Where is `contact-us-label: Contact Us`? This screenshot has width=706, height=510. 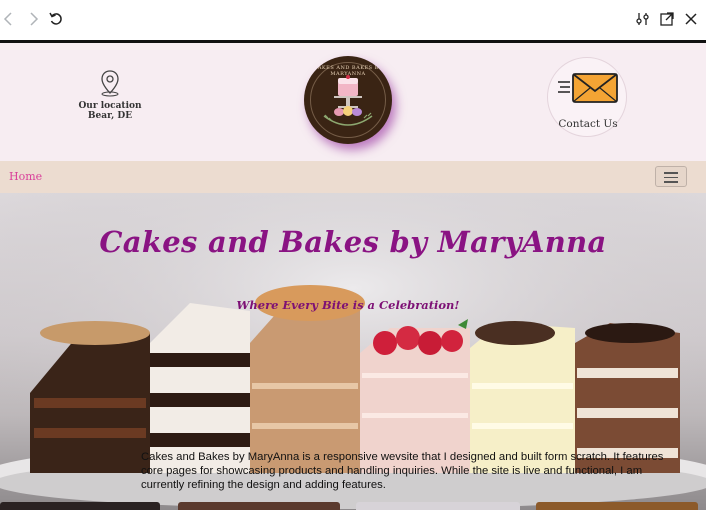 contact-us-label: Contact Us is located at coordinates (588, 124).